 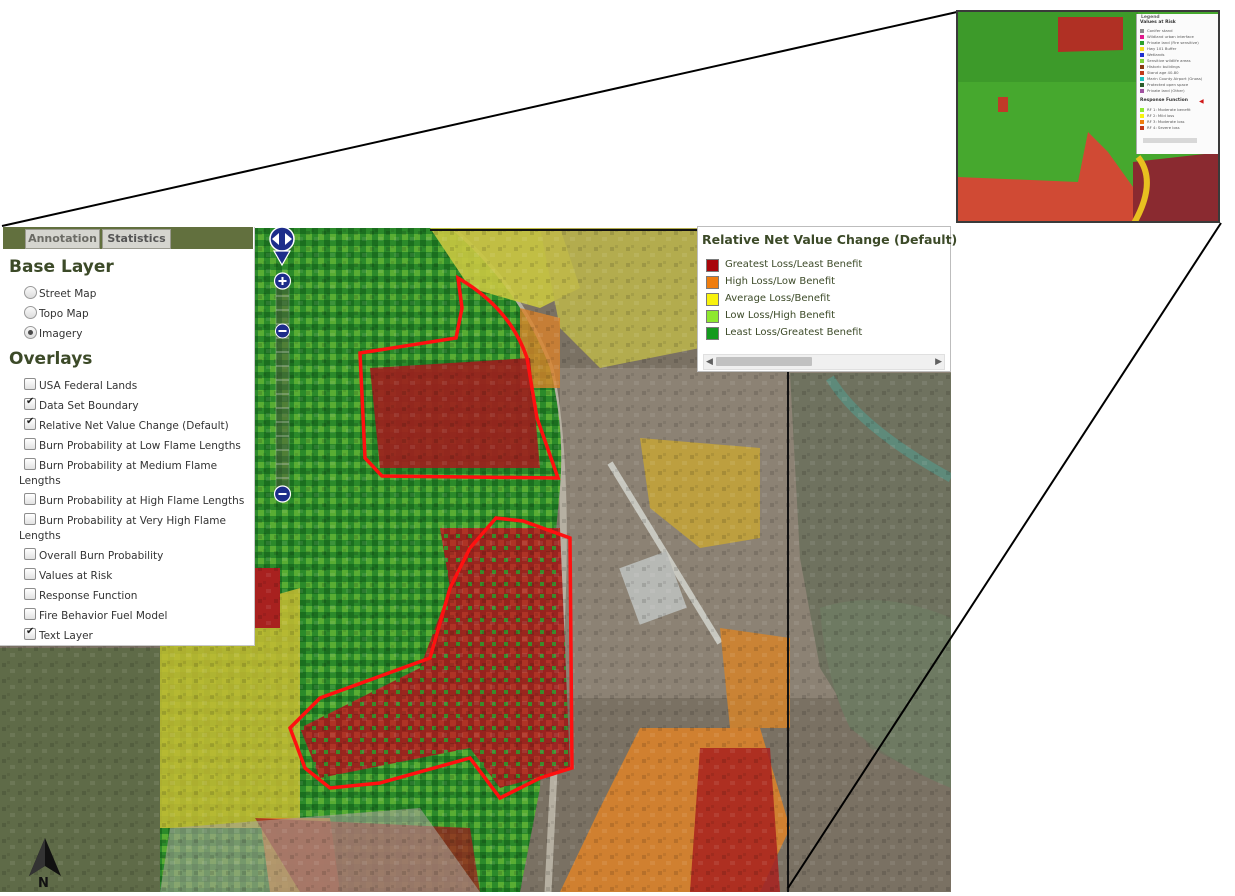 I want to click on inset-legend-label: RF 4: Severe loss, so click(x=1163, y=127).